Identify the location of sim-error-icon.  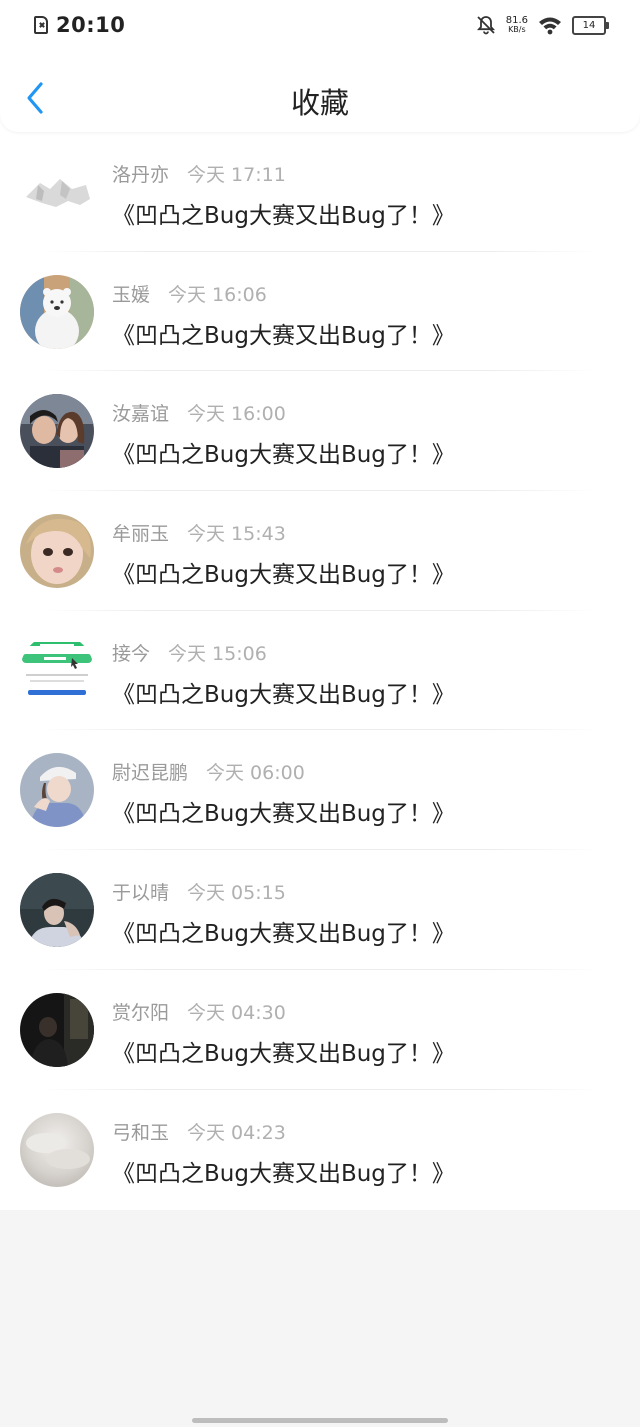
(41, 25).